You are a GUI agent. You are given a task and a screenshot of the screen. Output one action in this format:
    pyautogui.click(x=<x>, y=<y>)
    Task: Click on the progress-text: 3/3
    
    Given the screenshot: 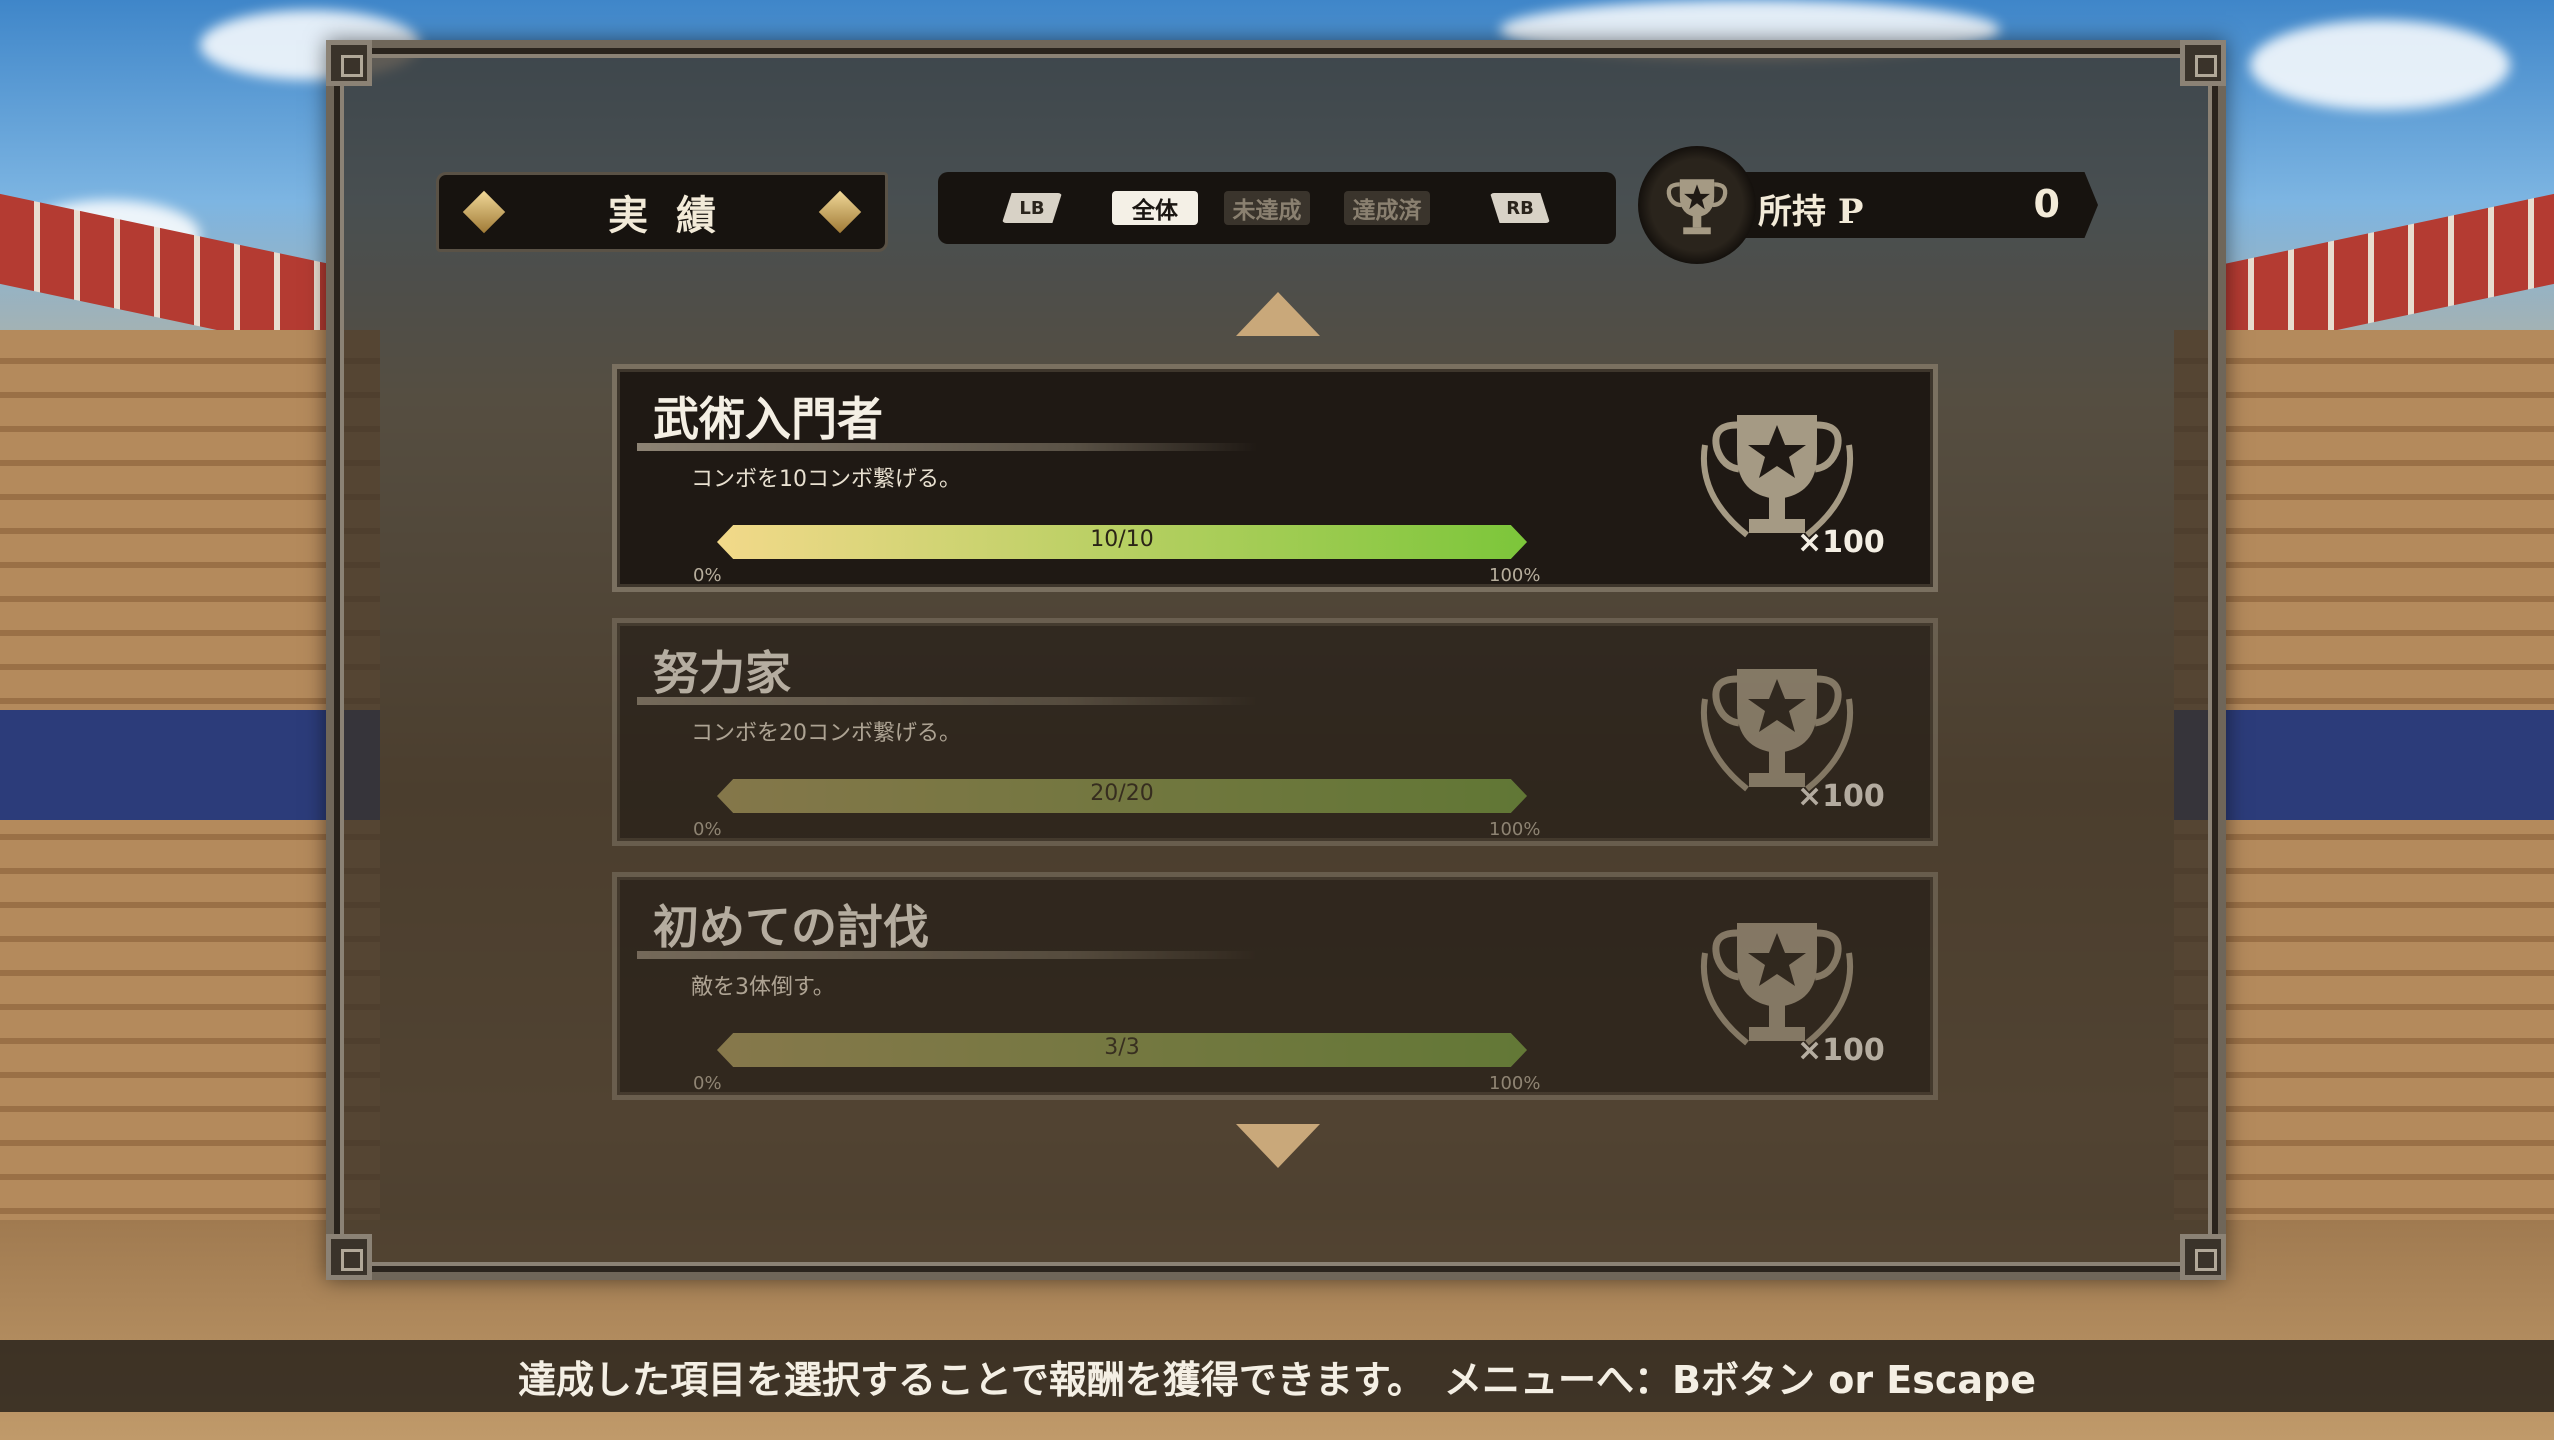 What is the action you would take?
    pyautogui.click(x=1122, y=1047)
    